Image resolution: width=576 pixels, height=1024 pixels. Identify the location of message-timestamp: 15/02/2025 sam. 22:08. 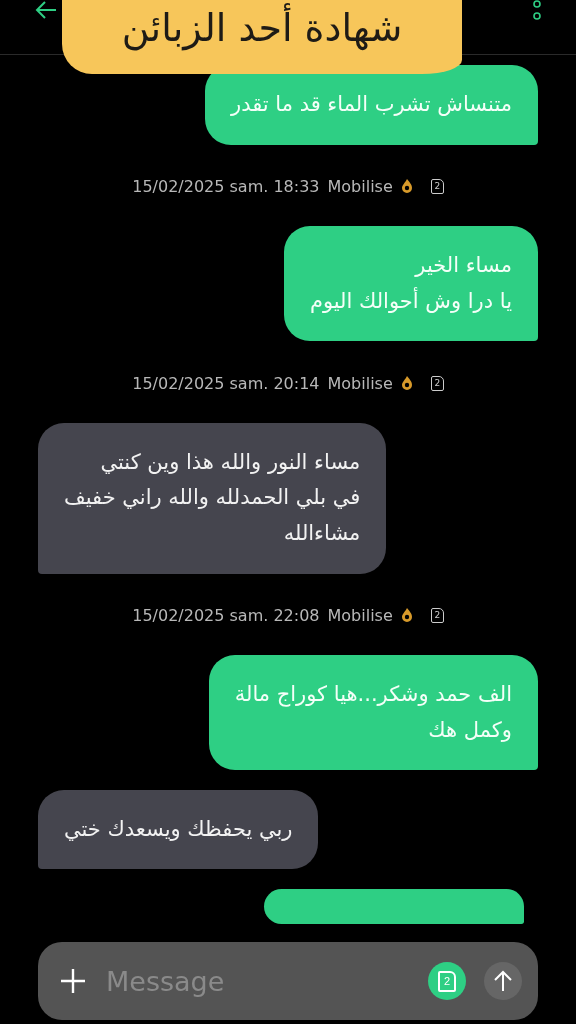
(226, 615).